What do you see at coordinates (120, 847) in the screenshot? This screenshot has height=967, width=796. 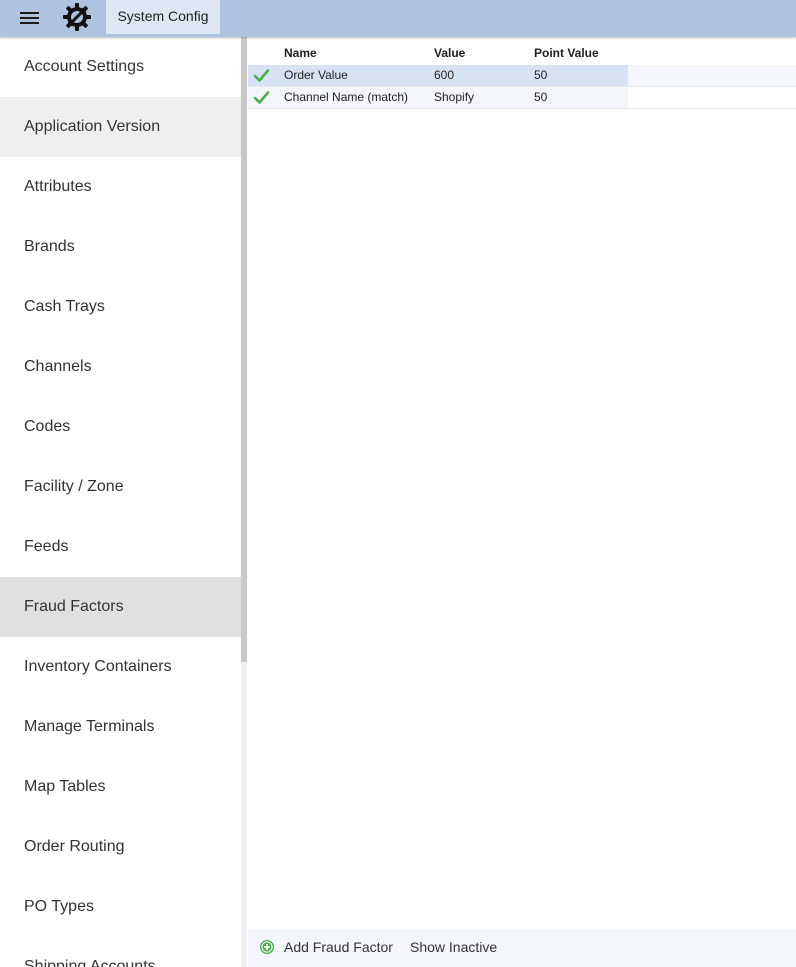 I see `sidebar-item-order-routing: Order Routing` at bounding box center [120, 847].